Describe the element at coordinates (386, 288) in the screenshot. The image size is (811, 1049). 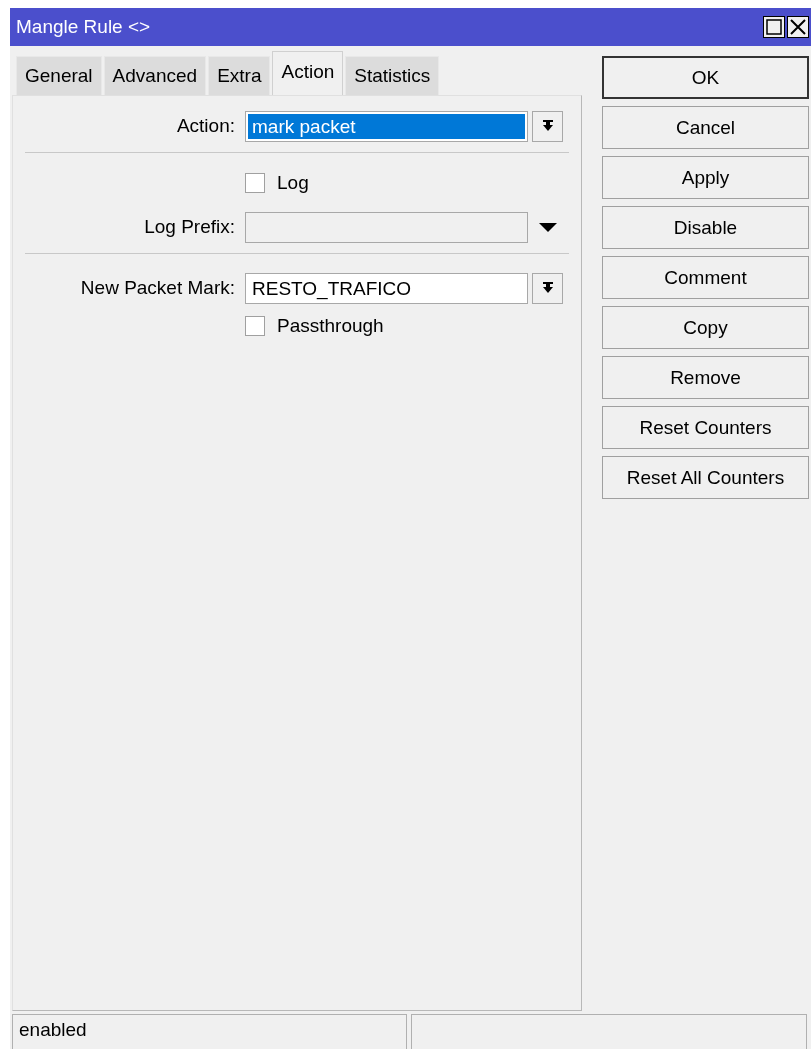
I see `dropdown-field: RESTO_TRAFICO` at that location.